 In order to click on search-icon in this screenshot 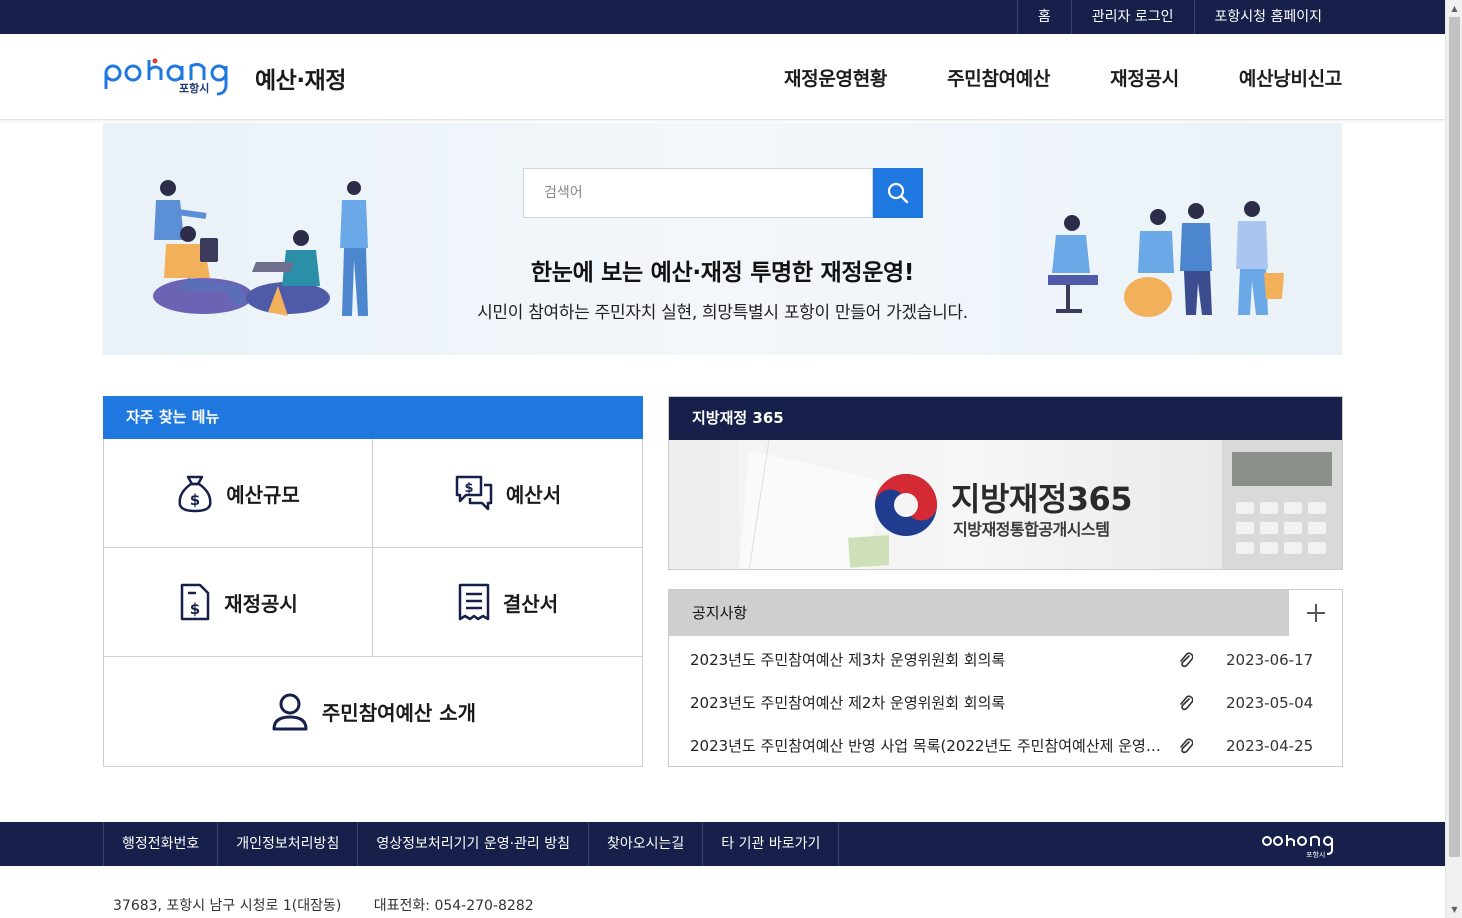, I will do `click(898, 193)`.